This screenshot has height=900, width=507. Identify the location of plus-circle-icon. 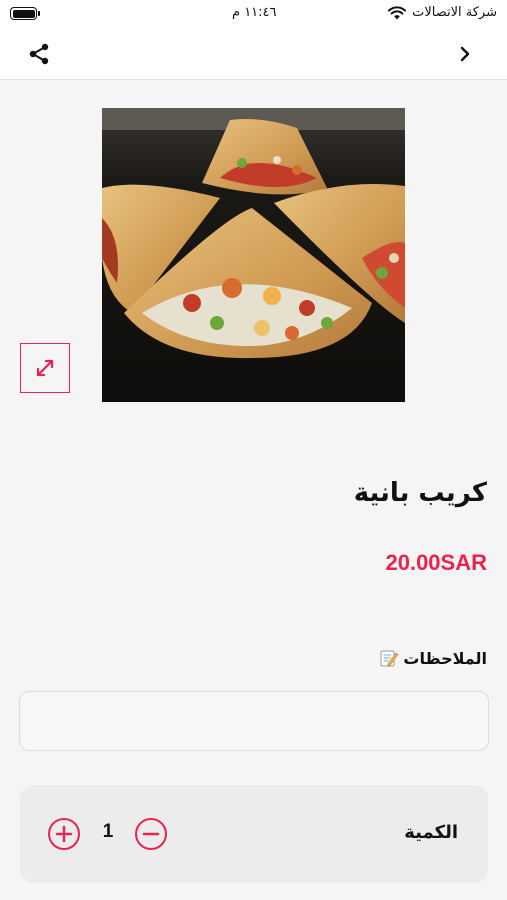
(64, 834).